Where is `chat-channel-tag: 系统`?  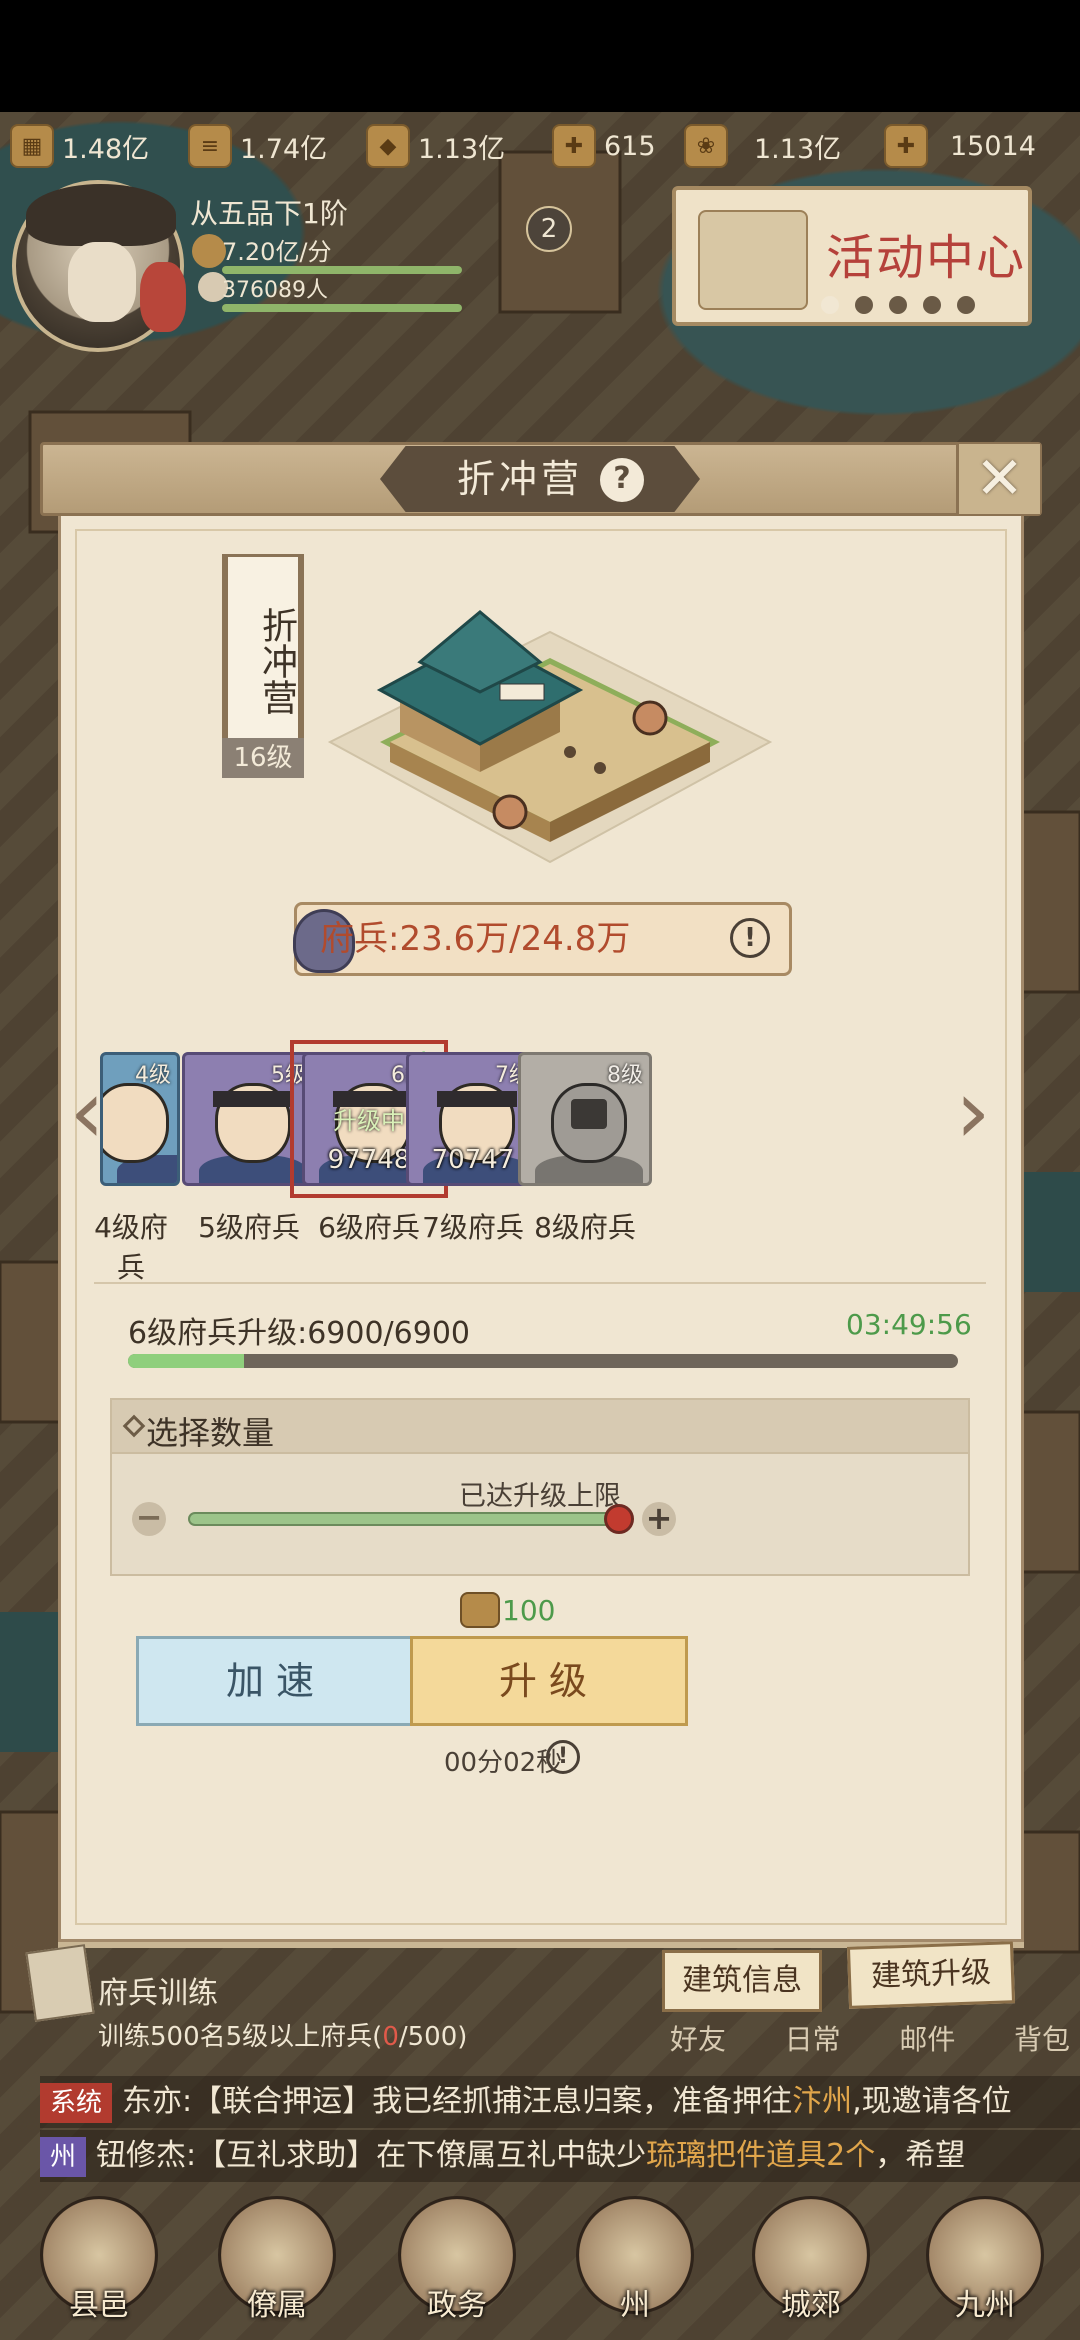 chat-channel-tag: 系统 is located at coordinates (76, 2103).